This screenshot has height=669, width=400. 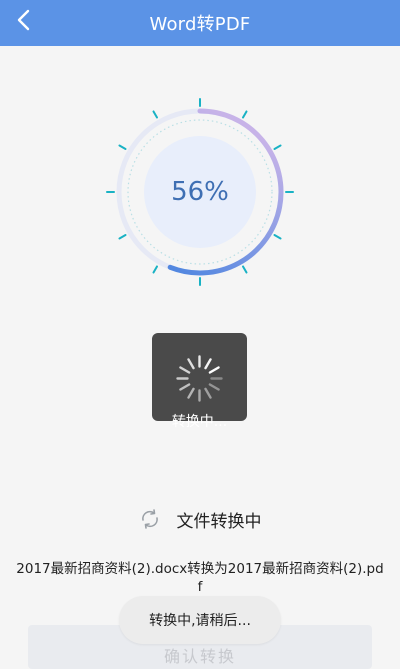 I want to click on app-header: Word转PDF, so click(x=200, y=23).